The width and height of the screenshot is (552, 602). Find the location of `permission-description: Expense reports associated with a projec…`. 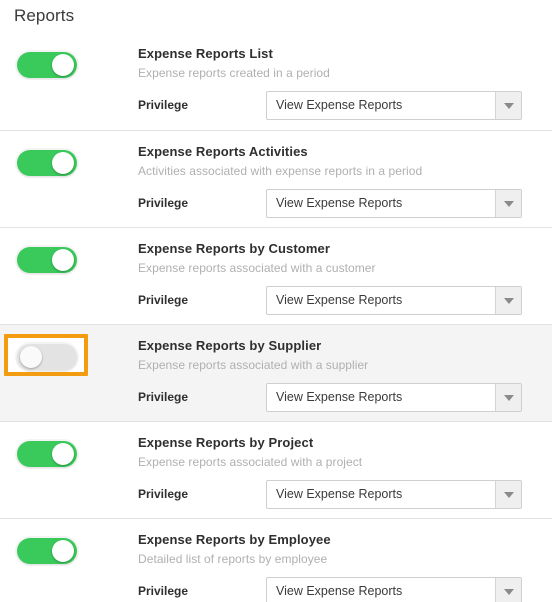

permission-description: Expense reports associated with a projec… is located at coordinates (250, 462).